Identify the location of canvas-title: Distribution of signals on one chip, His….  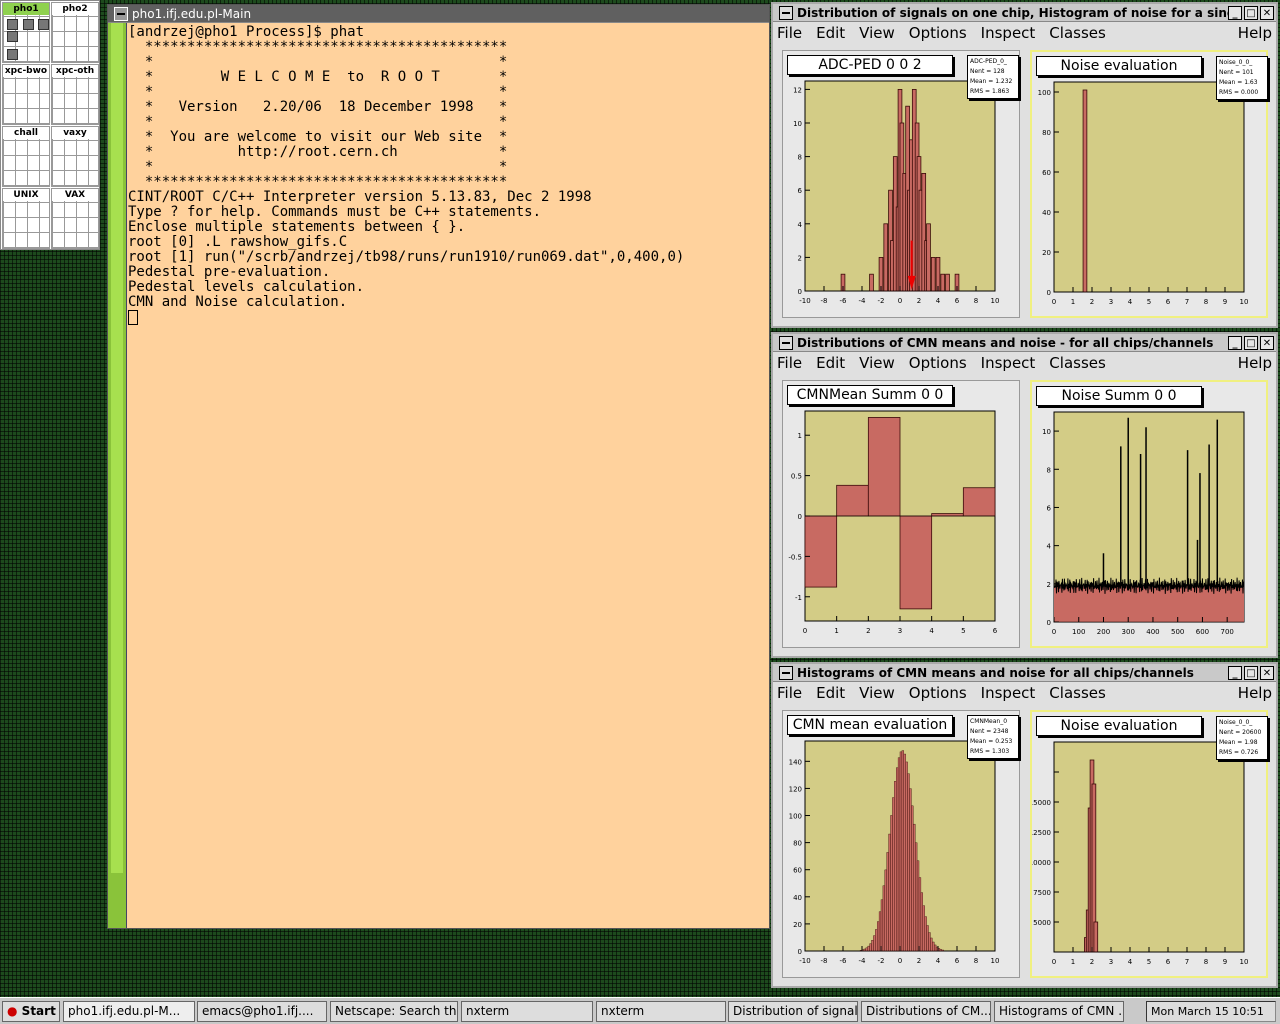
(1012, 12).